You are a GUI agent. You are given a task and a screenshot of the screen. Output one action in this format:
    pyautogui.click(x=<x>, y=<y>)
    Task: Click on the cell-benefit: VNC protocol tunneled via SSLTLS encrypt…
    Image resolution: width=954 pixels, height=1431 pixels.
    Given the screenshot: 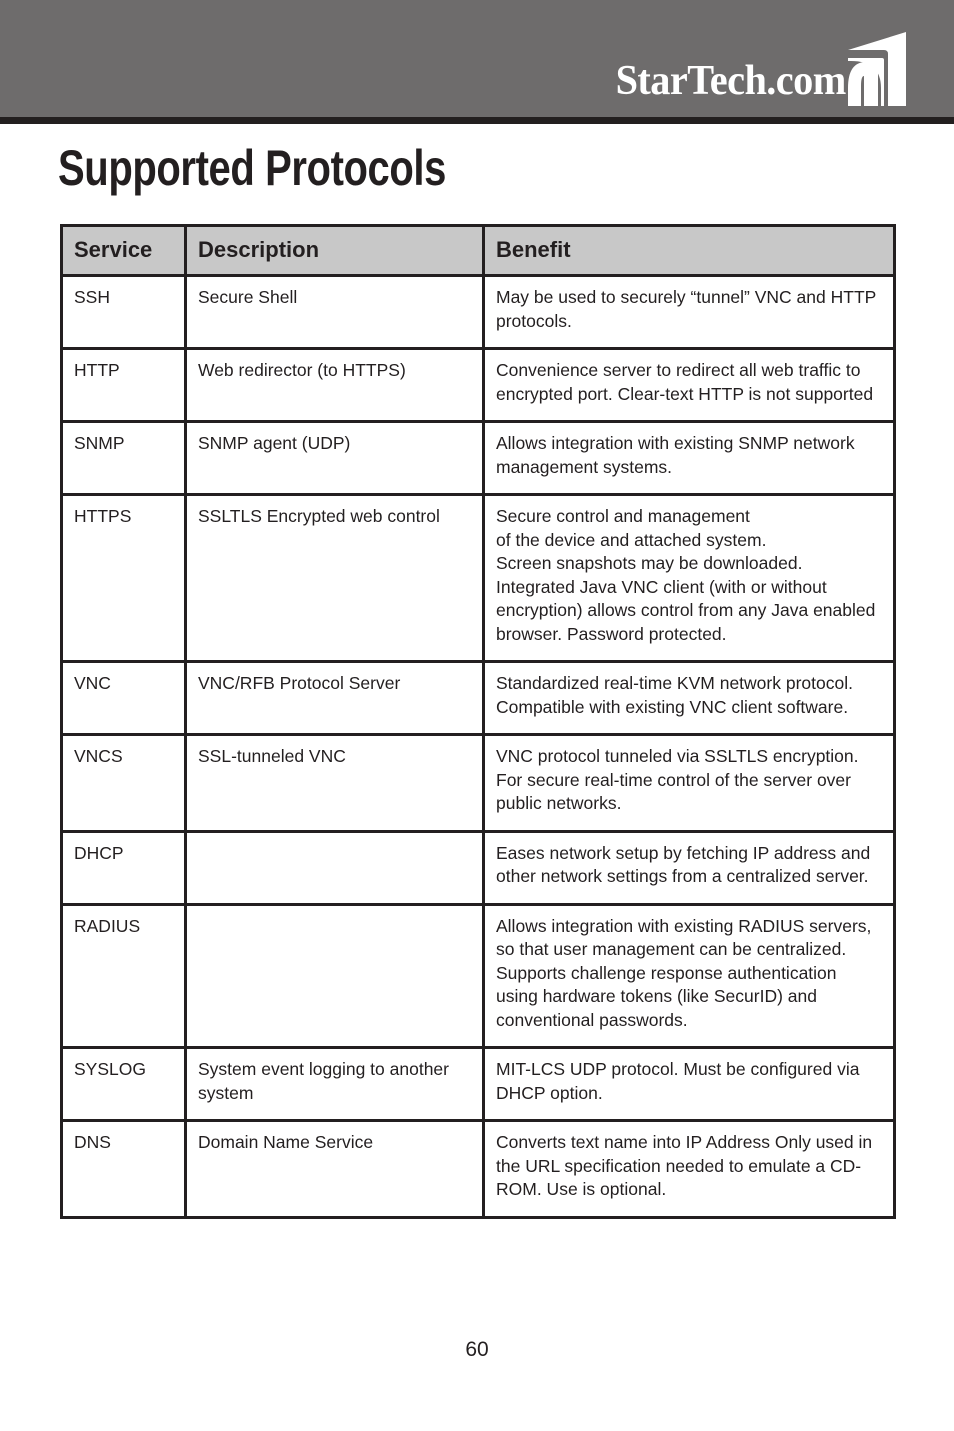 What is the action you would take?
    pyautogui.click(x=689, y=783)
    